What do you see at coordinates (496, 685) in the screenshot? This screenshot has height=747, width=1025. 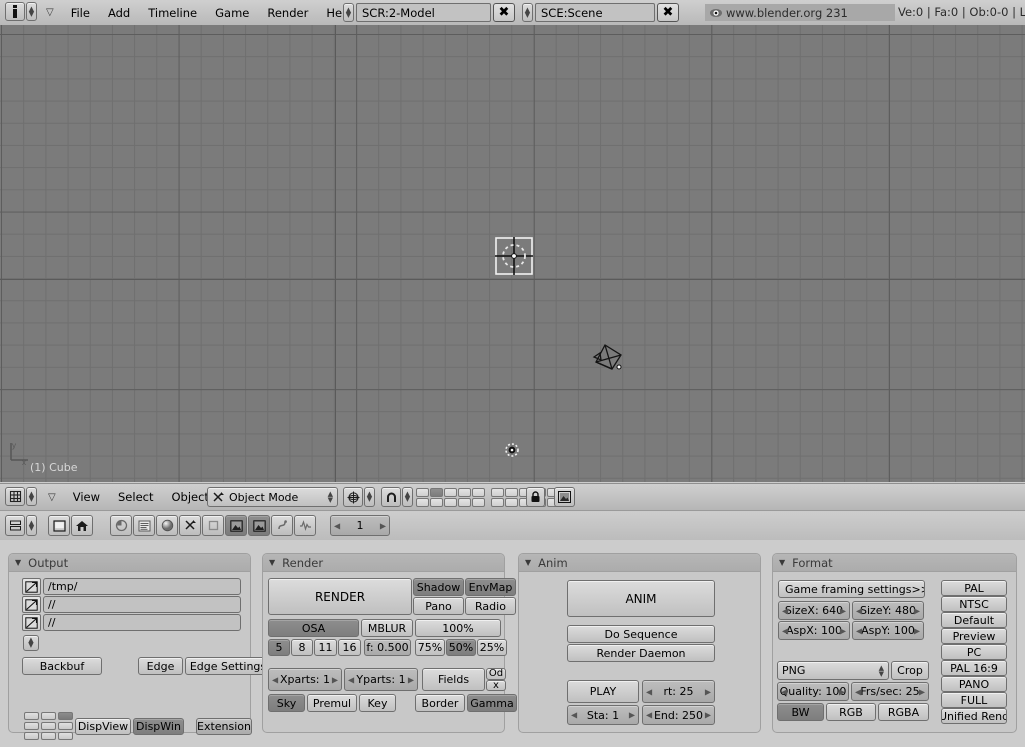 I see `fields-x-button: x` at bounding box center [496, 685].